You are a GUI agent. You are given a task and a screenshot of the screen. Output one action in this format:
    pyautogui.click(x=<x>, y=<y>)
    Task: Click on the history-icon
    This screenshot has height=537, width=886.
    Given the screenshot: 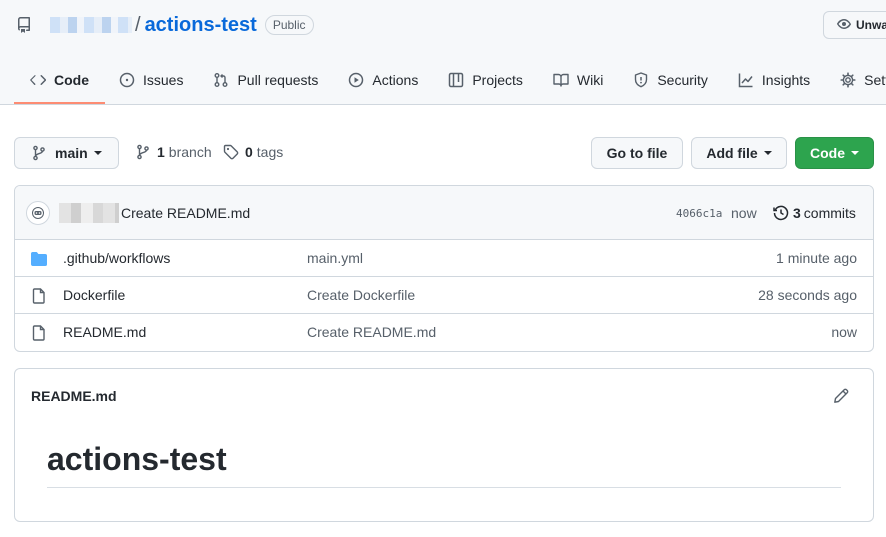 What is the action you would take?
    pyautogui.click(x=781, y=213)
    